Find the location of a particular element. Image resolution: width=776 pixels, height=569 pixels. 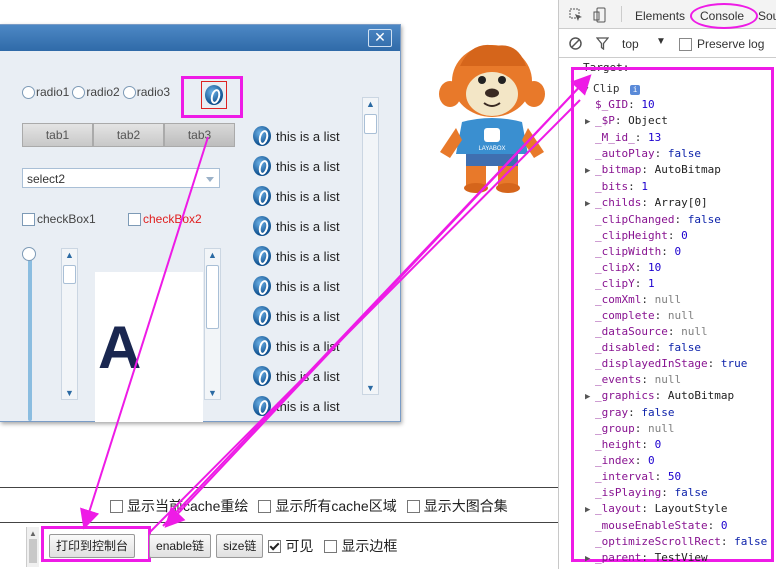

annotation-arrow is located at coordinates (144, 333).